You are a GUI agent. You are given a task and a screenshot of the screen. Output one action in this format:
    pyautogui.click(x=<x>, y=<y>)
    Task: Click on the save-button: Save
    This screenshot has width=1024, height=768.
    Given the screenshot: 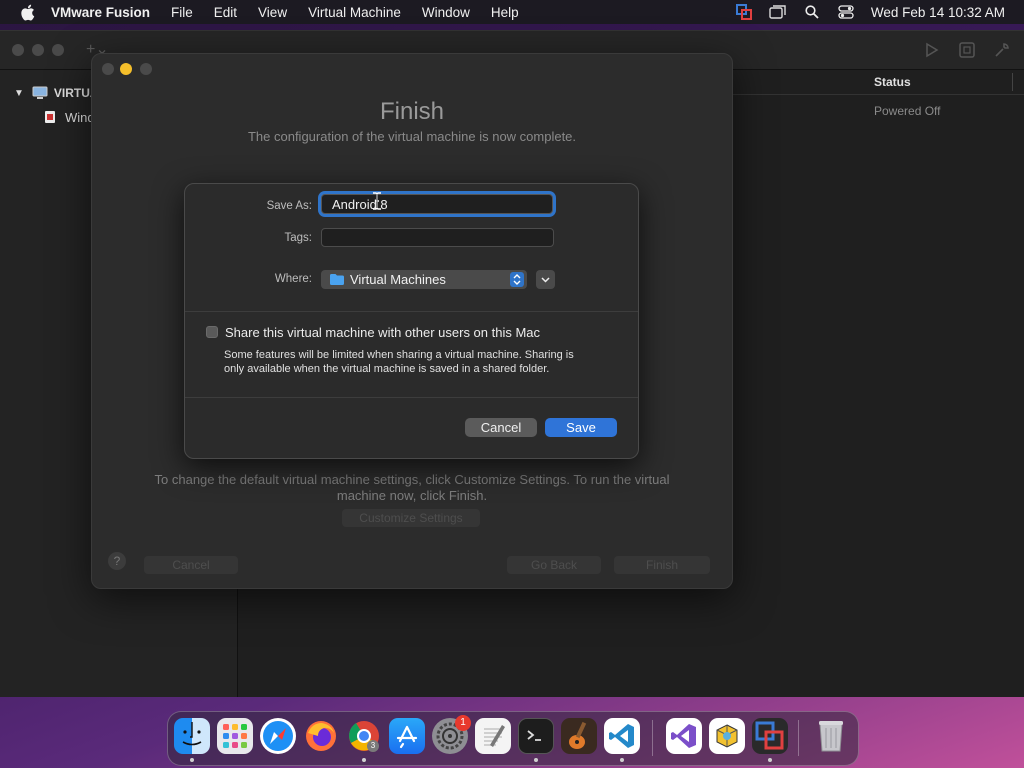 What is the action you would take?
    pyautogui.click(x=581, y=427)
    